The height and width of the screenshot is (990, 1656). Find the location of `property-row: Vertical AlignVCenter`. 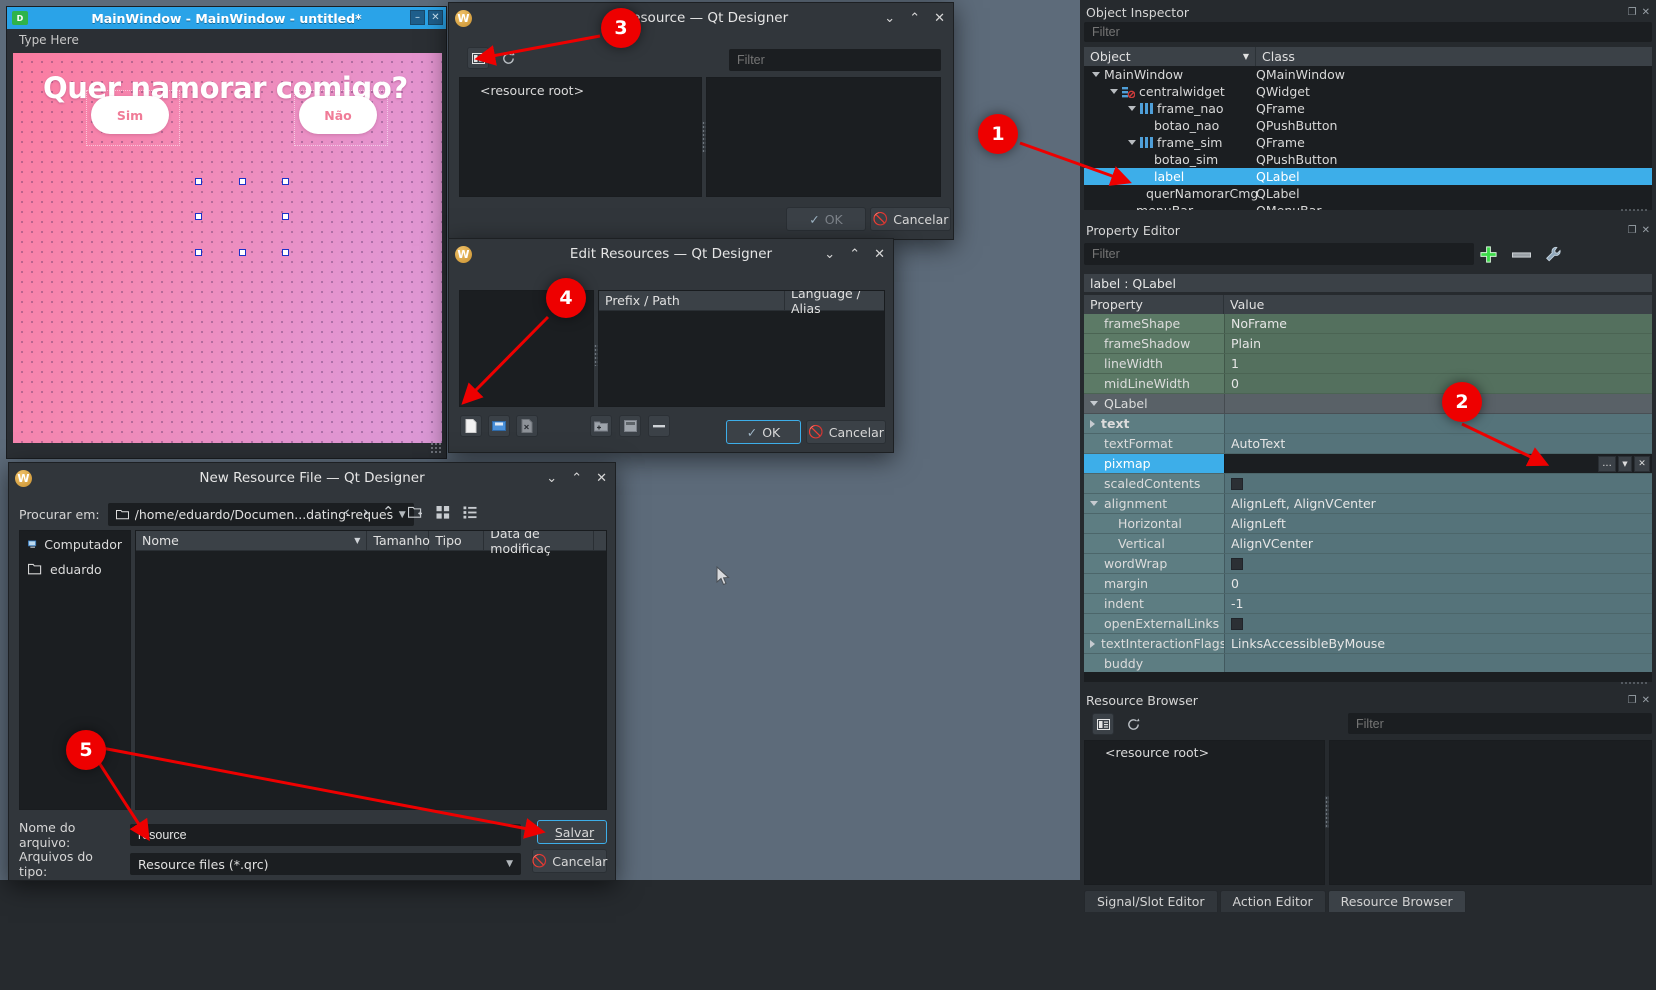

property-row: Vertical AlignVCenter is located at coordinates (1368, 544).